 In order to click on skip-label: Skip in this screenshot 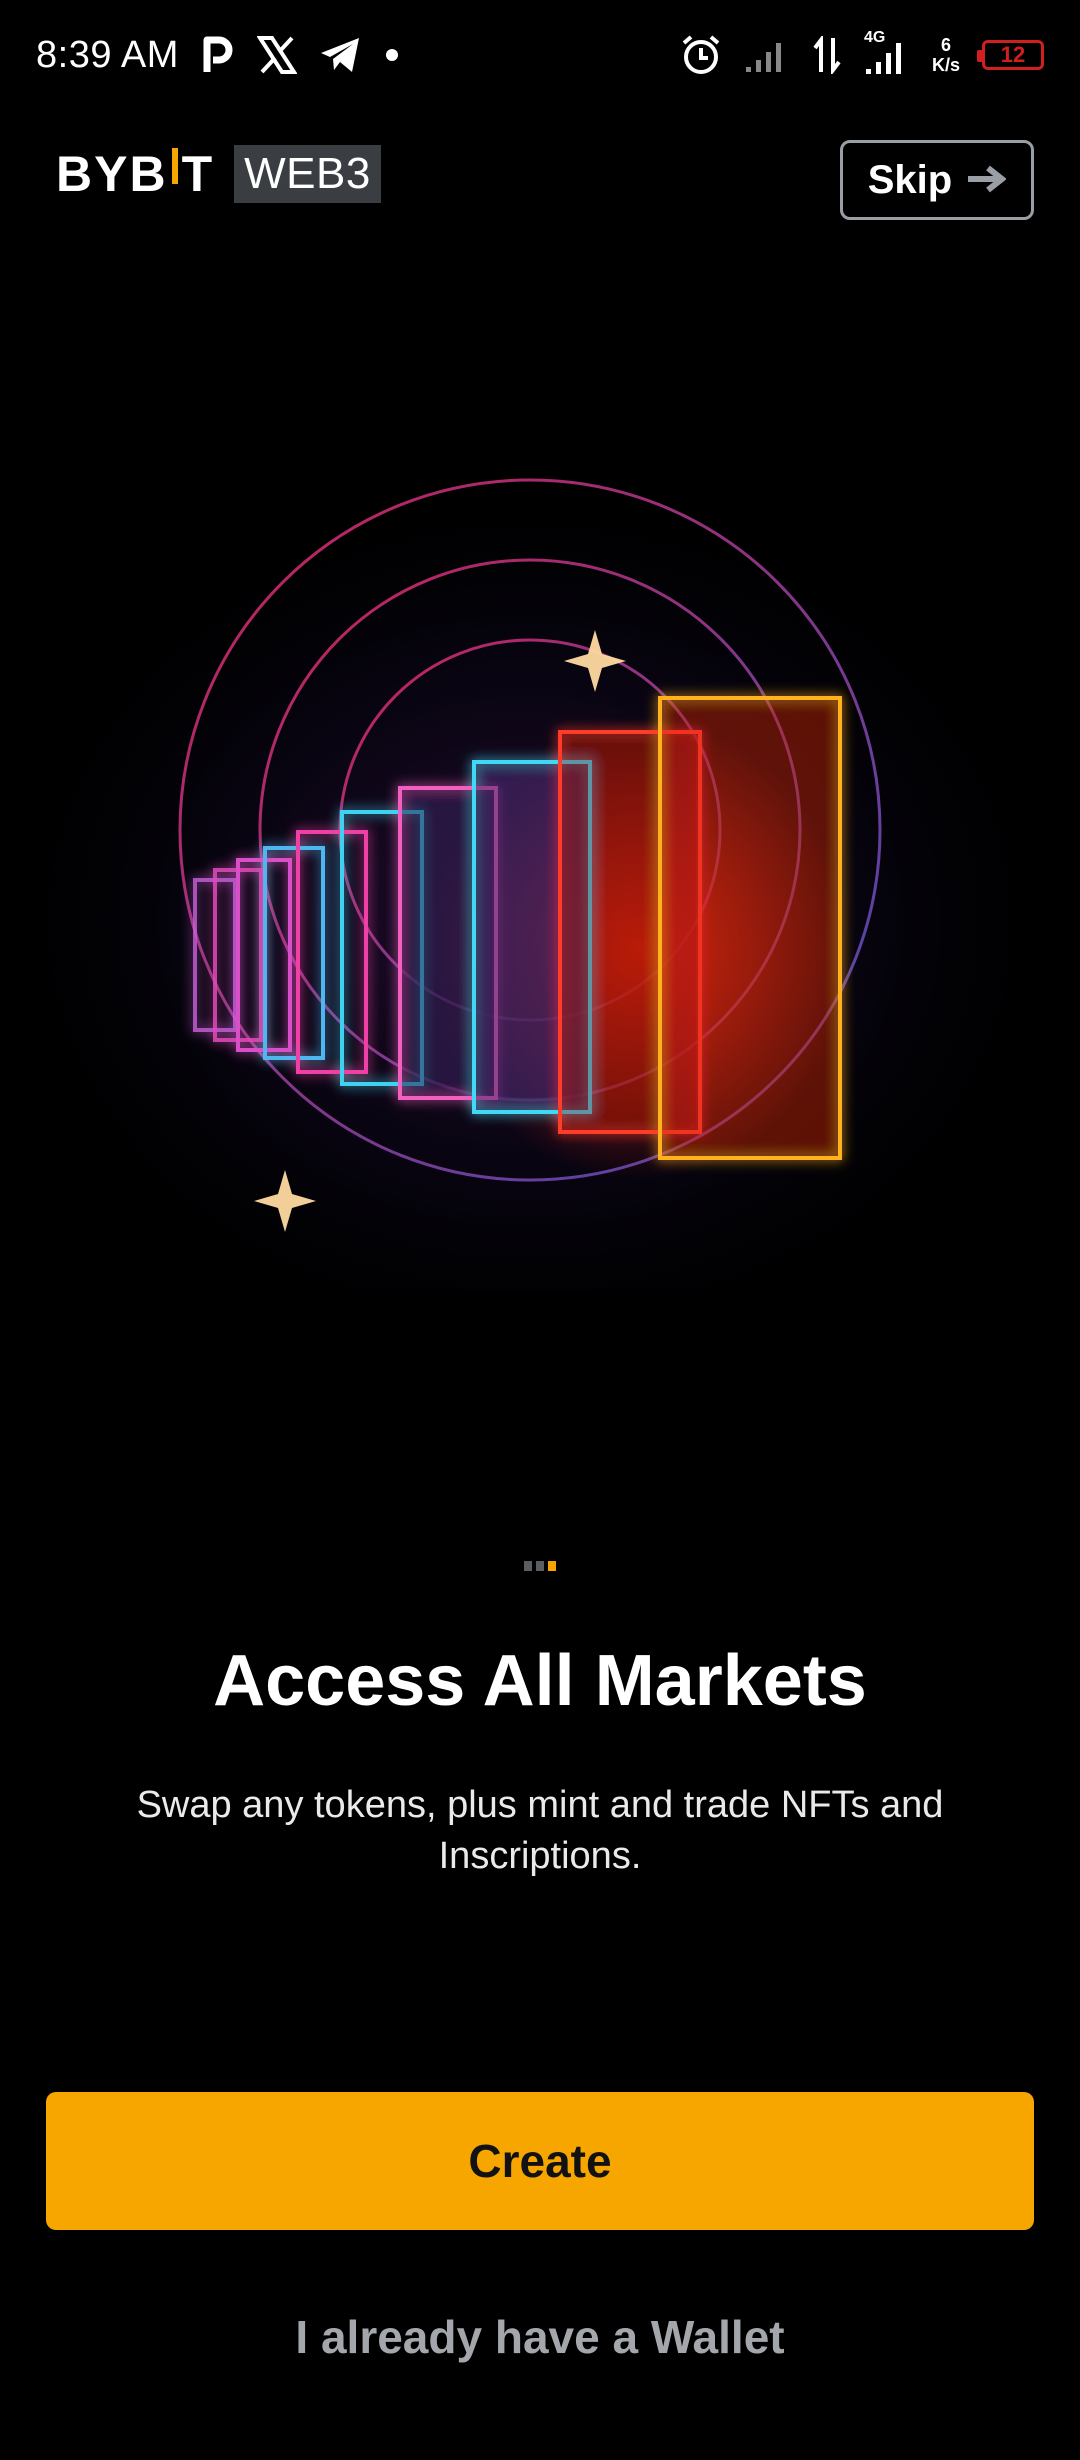, I will do `click(910, 179)`.